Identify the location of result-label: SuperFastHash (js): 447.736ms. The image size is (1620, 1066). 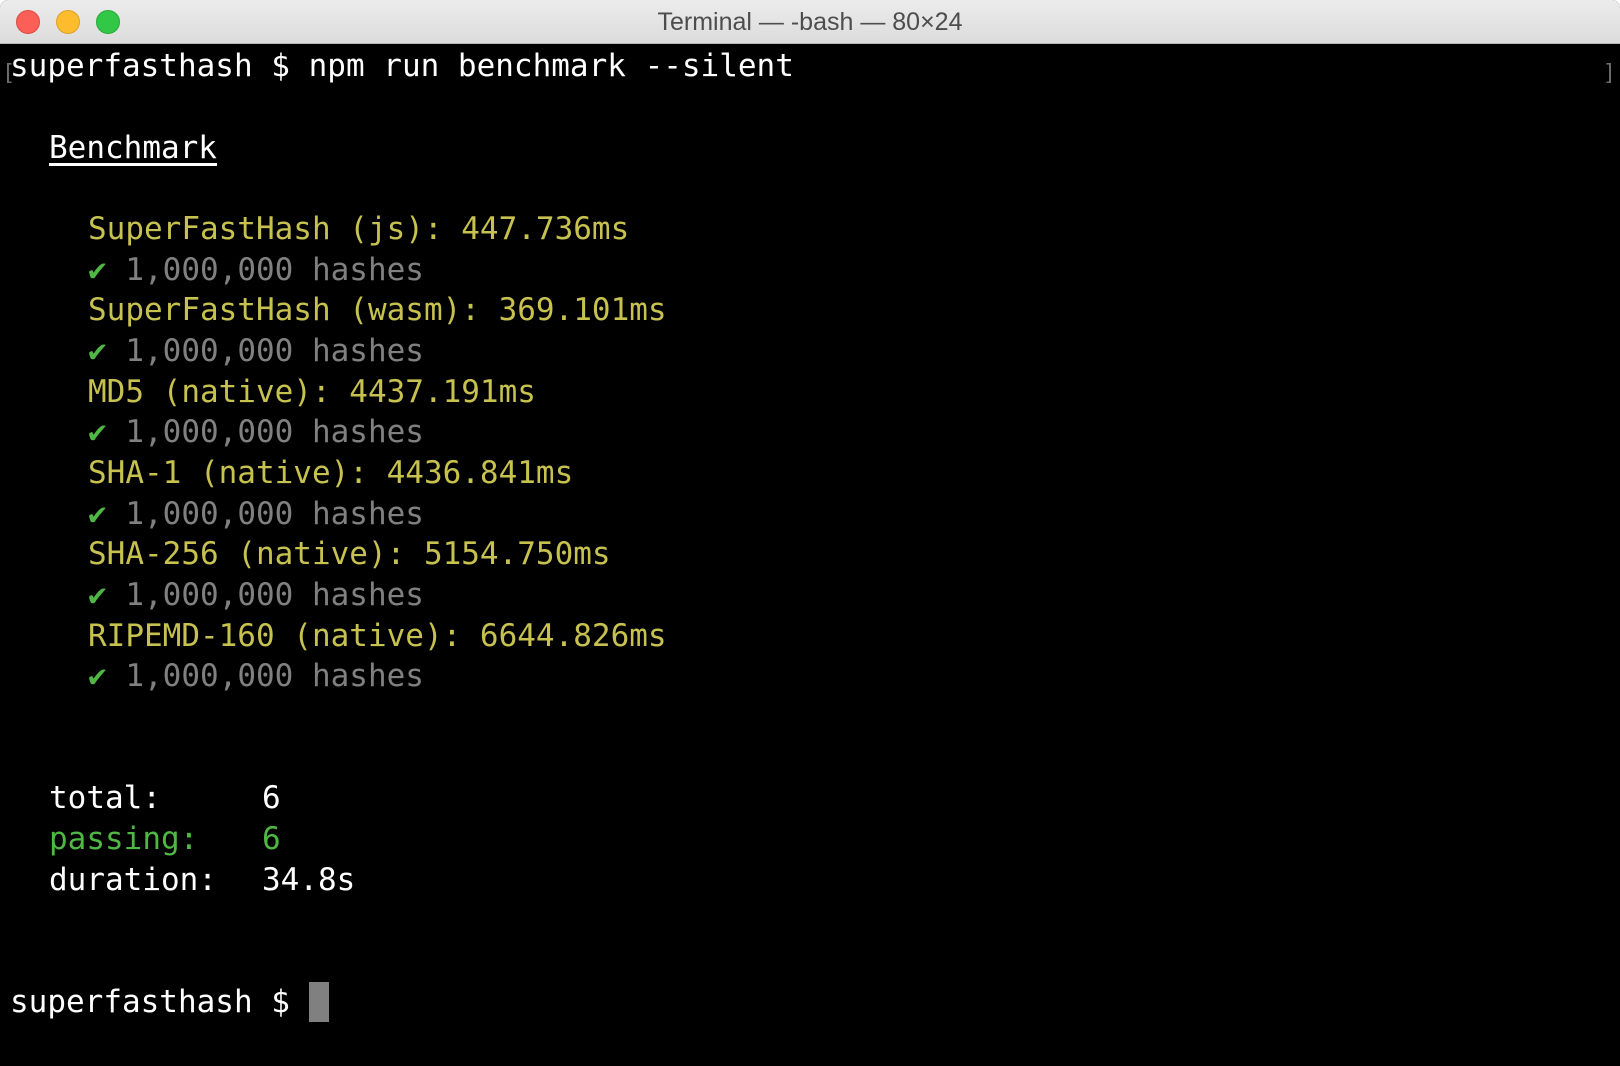
(359, 229).